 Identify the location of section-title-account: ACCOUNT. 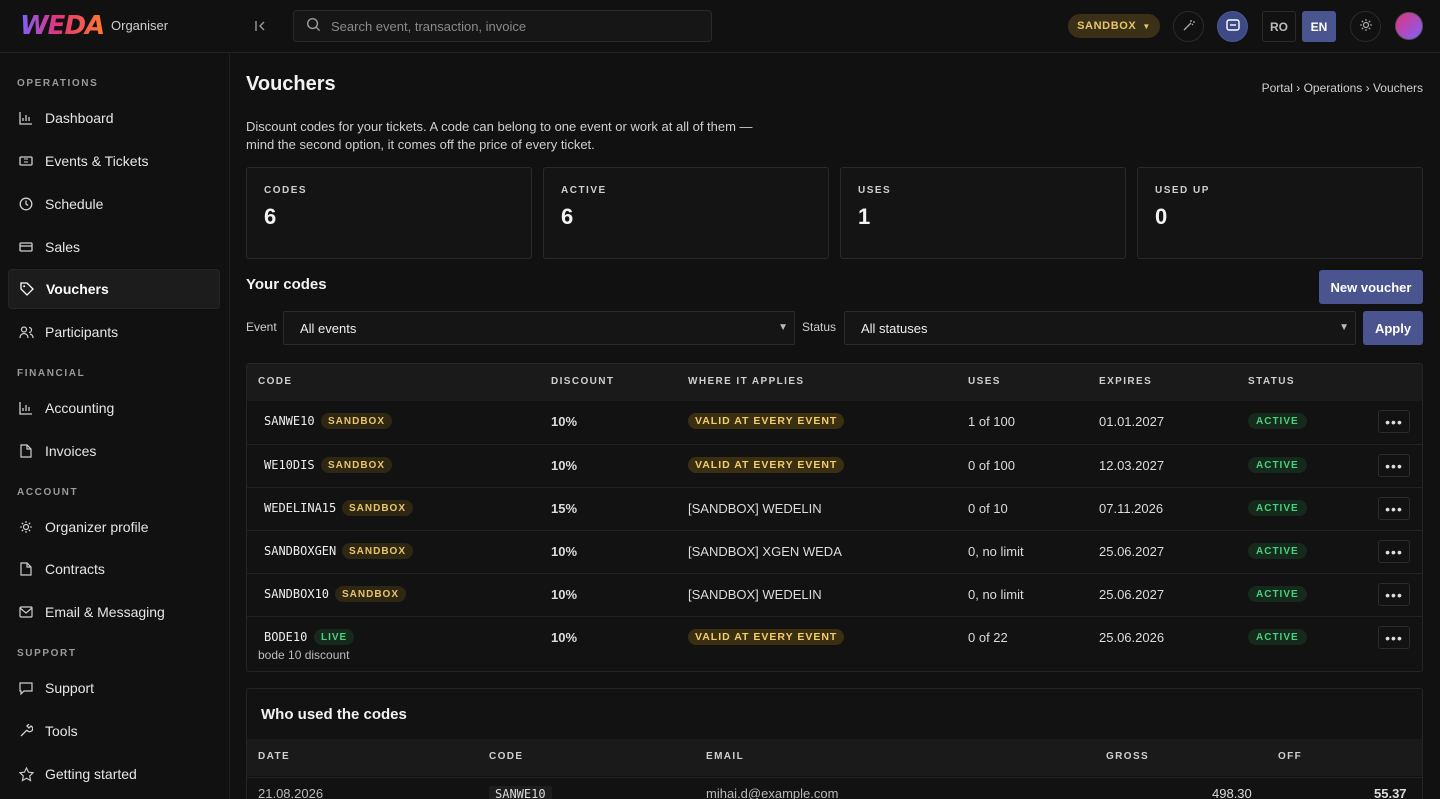
(48, 492).